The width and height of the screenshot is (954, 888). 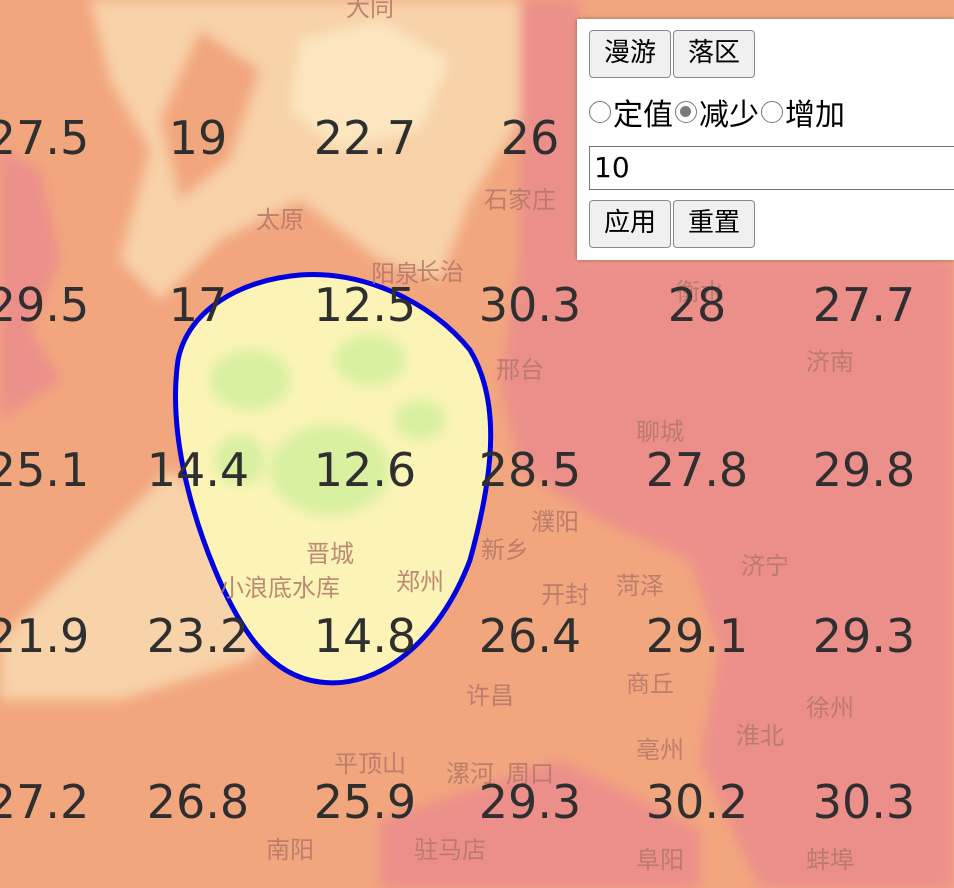 What do you see at coordinates (765, 566) in the screenshot?
I see `city-label: 济宁` at bounding box center [765, 566].